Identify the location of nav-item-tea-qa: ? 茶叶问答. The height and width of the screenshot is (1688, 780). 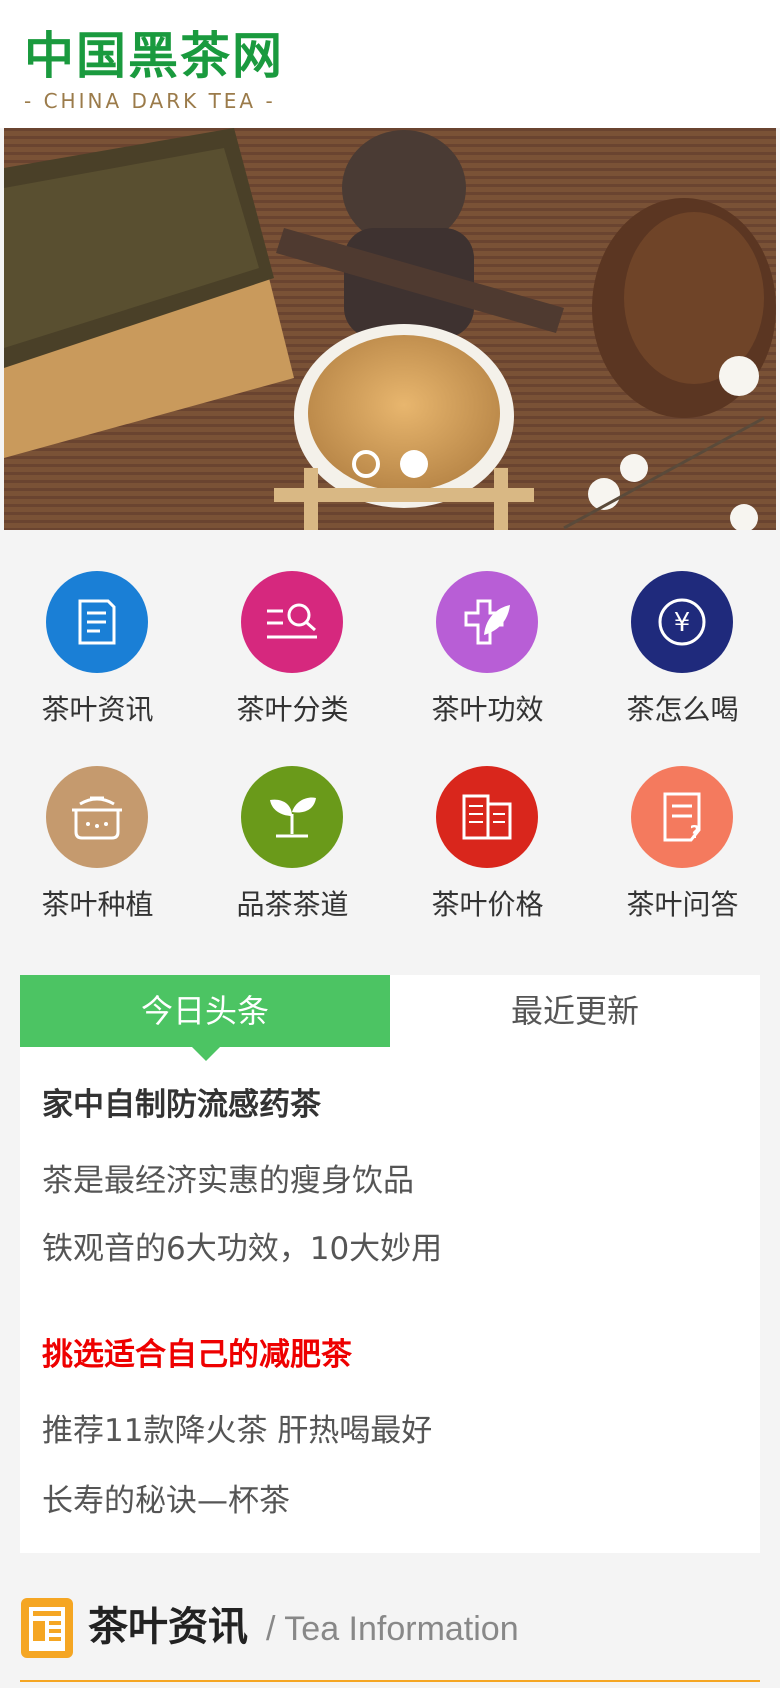
(682, 847).